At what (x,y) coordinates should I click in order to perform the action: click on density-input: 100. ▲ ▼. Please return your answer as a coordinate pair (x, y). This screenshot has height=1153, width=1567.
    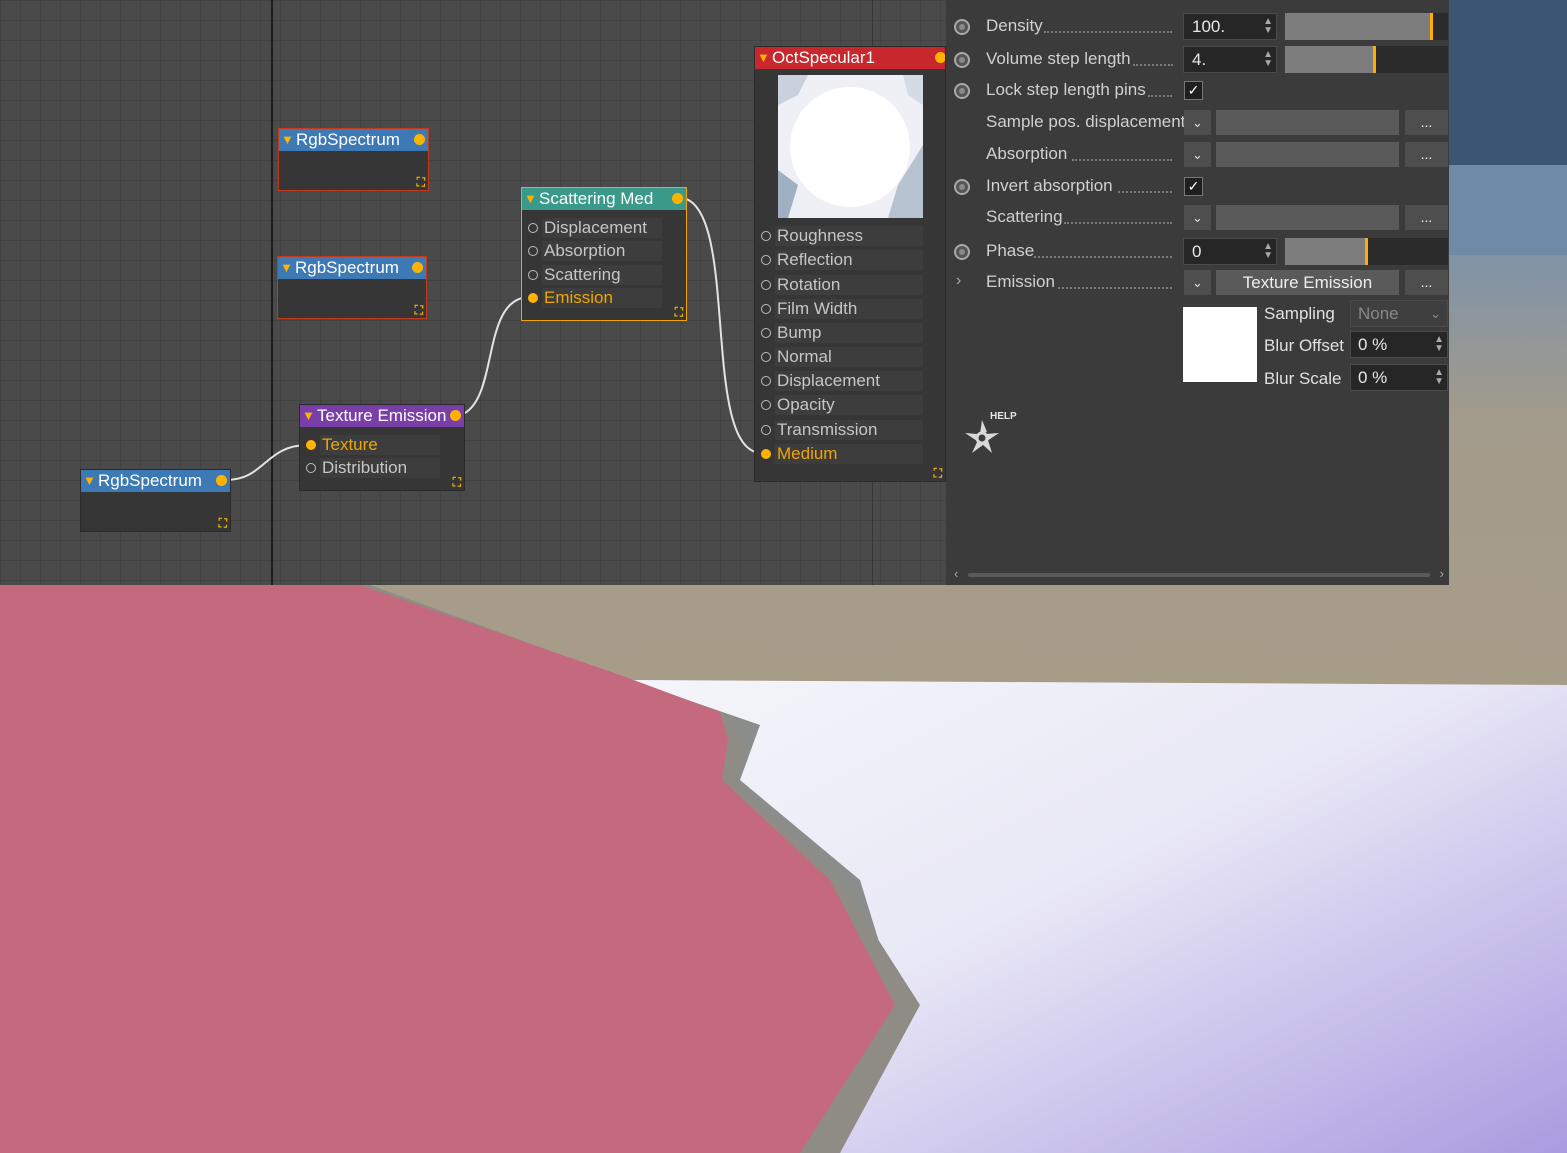
    Looking at the image, I should click on (1230, 26).